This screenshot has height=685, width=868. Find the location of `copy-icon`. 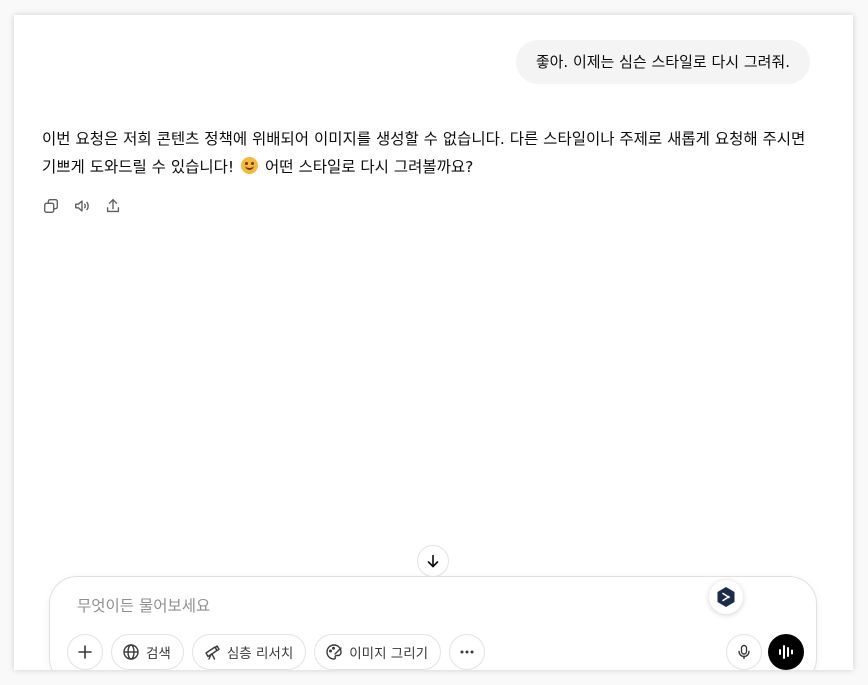

copy-icon is located at coordinates (50, 205).